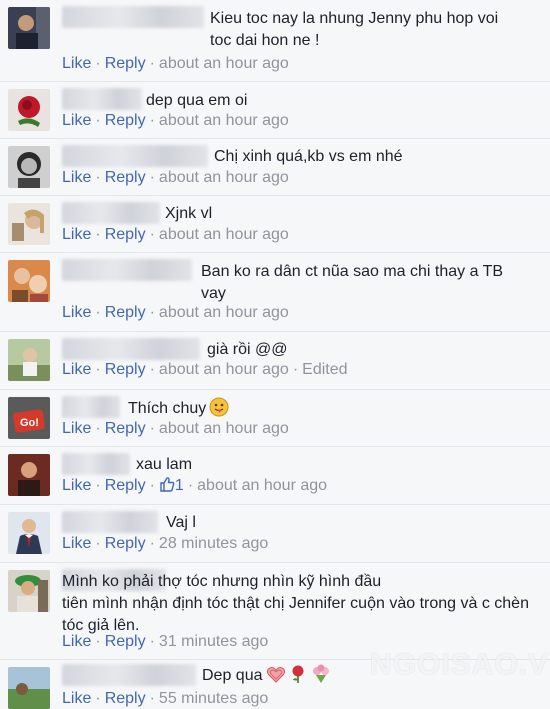  I want to click on avatar-landscape-photo, so click(29, 688).